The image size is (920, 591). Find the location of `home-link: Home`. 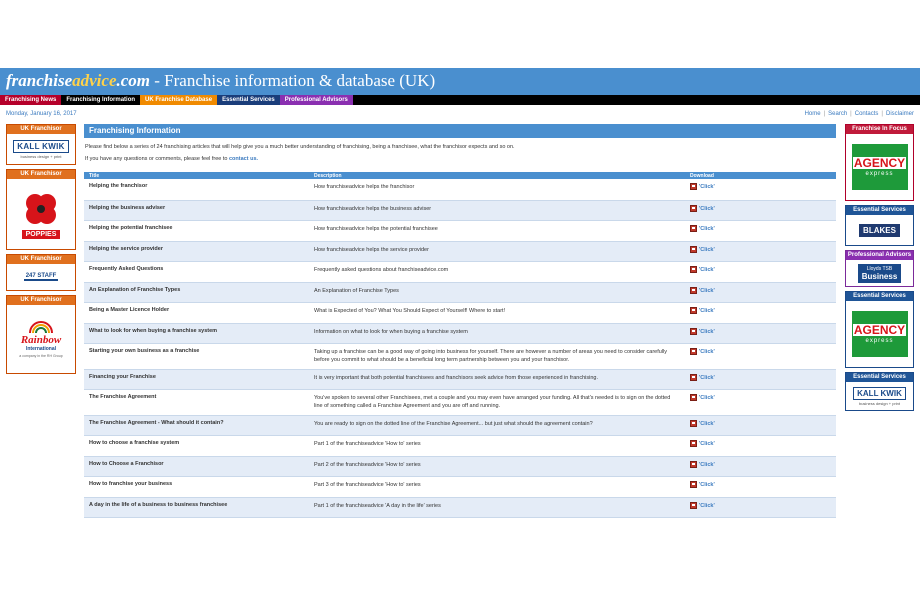

home-link: Home is located at coordinates (813, 114).